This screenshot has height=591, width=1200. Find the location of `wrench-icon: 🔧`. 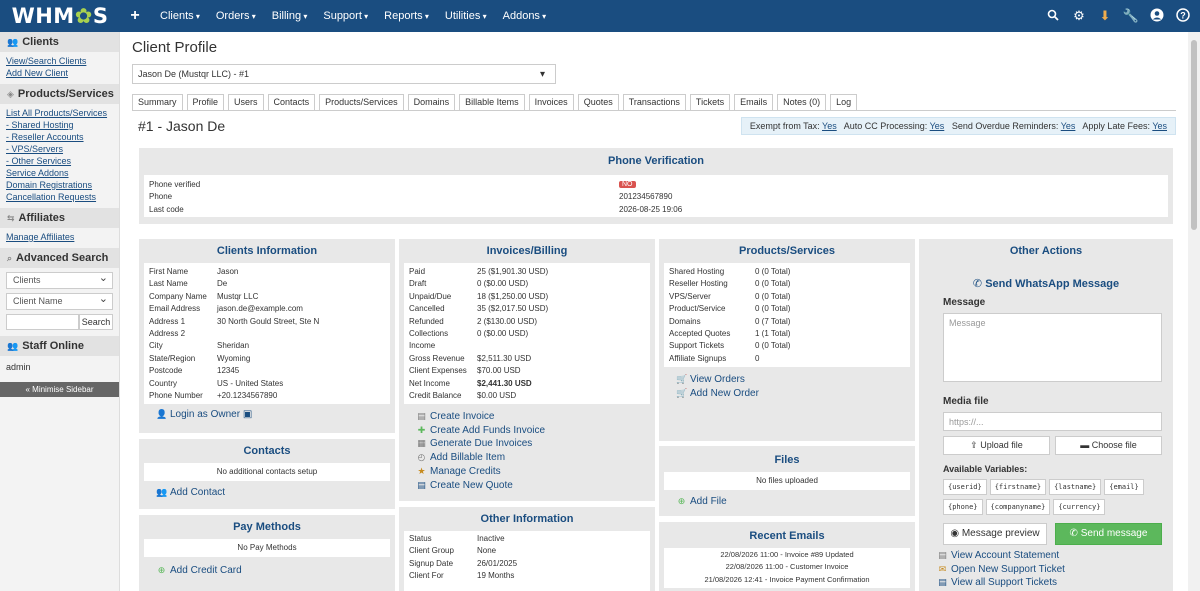

wrench-icon: 🔧 is located at coordinates (1131, 16).